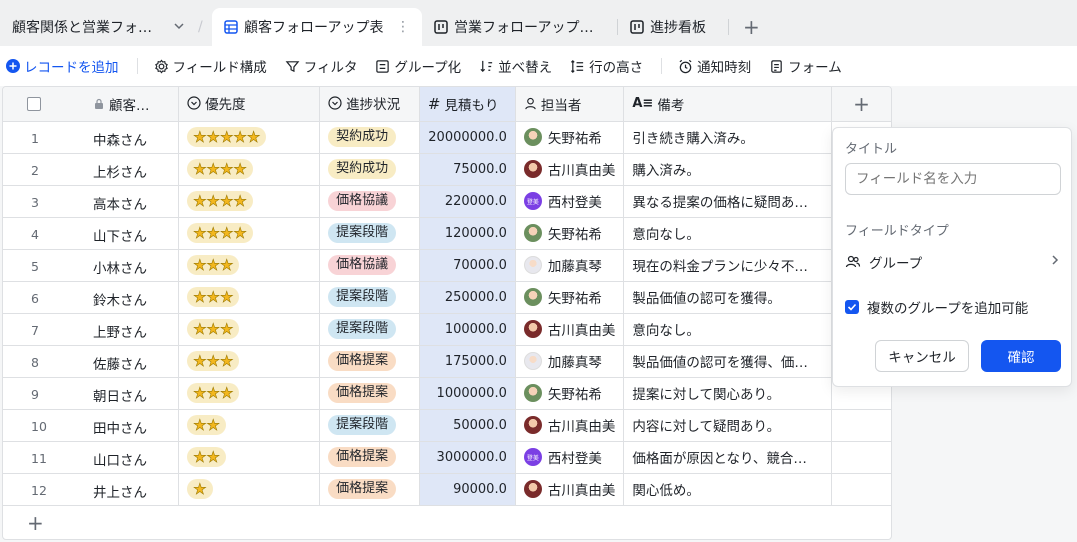 This screenshot has width=1077, height=542. I want to click on row-cell-customer: 1 中森さん, so click(91, 137).